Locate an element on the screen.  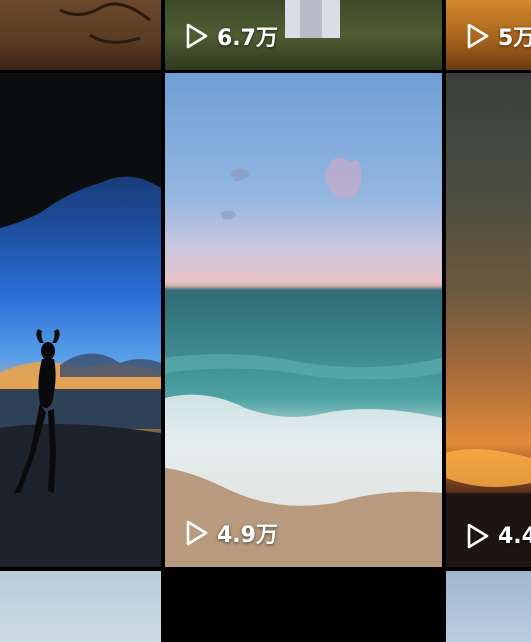
play-count: 4.4 is located at coordinates (498, 536).